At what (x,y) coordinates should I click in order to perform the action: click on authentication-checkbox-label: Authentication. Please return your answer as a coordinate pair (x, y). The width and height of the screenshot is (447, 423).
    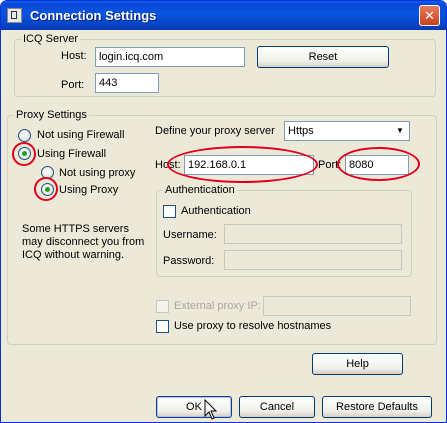
    Looking at the image, I should click on (216, 211).